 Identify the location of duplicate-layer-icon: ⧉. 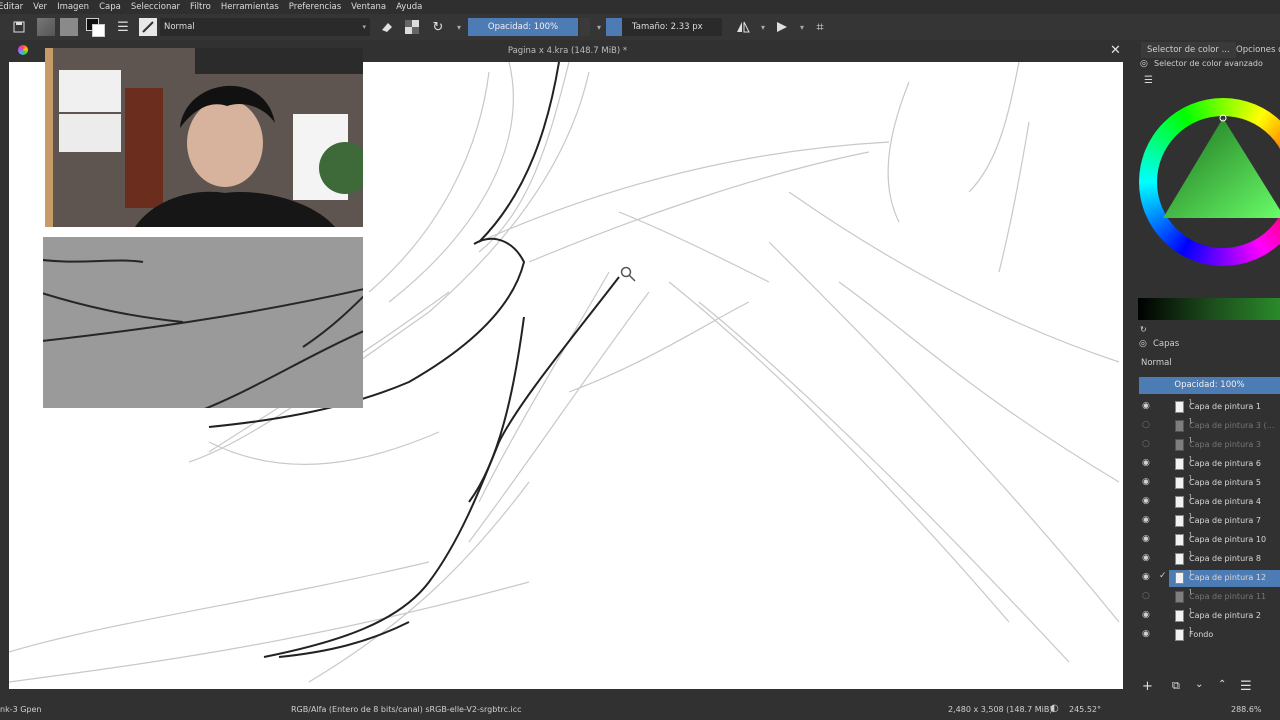
(1176, 686).